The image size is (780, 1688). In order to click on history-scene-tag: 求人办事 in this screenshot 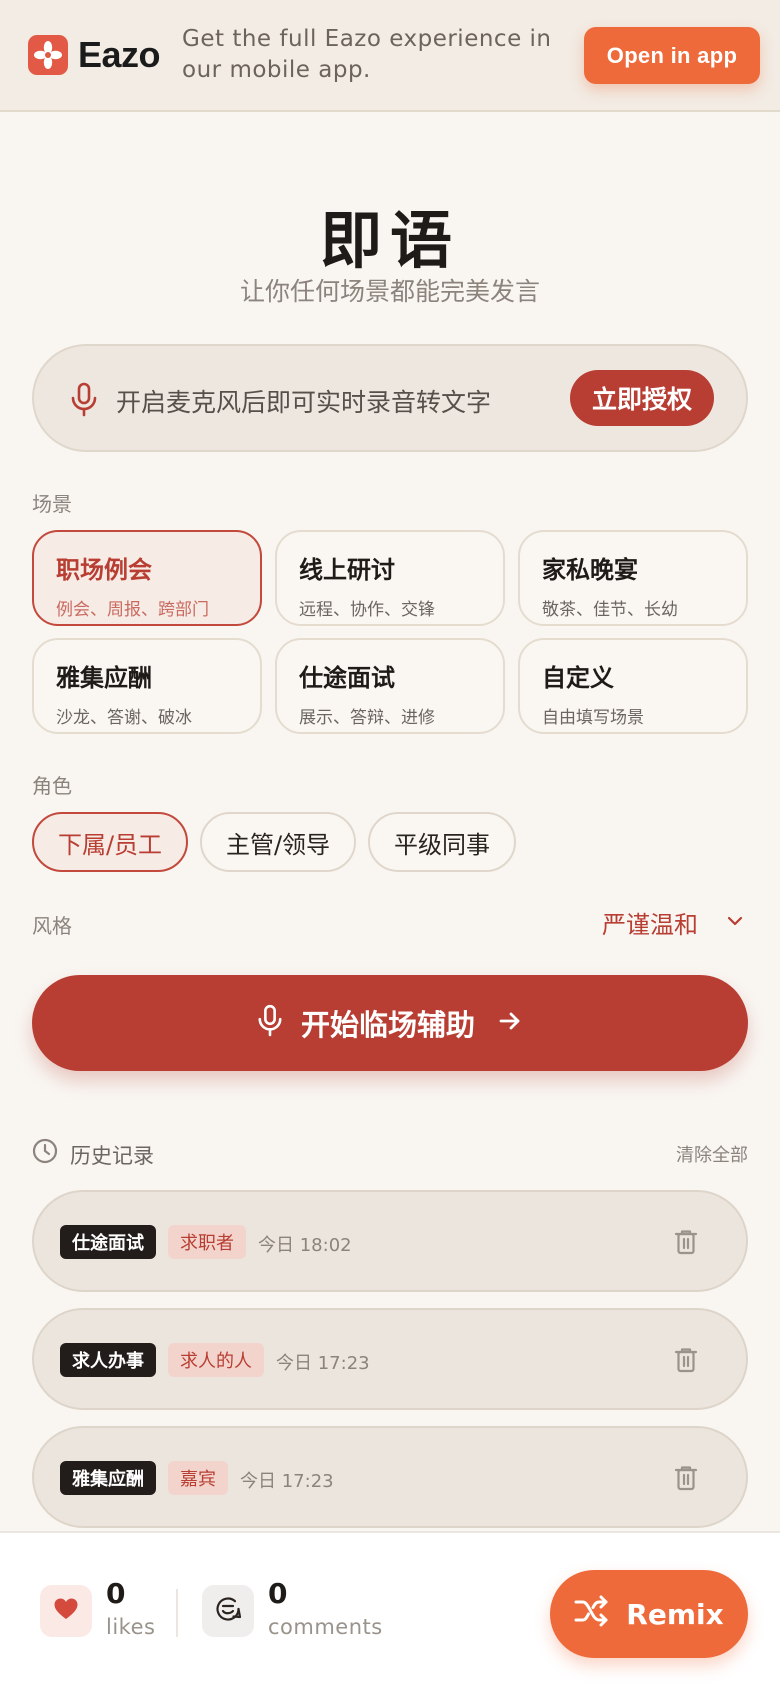, I will do `click(108, 1360)`.